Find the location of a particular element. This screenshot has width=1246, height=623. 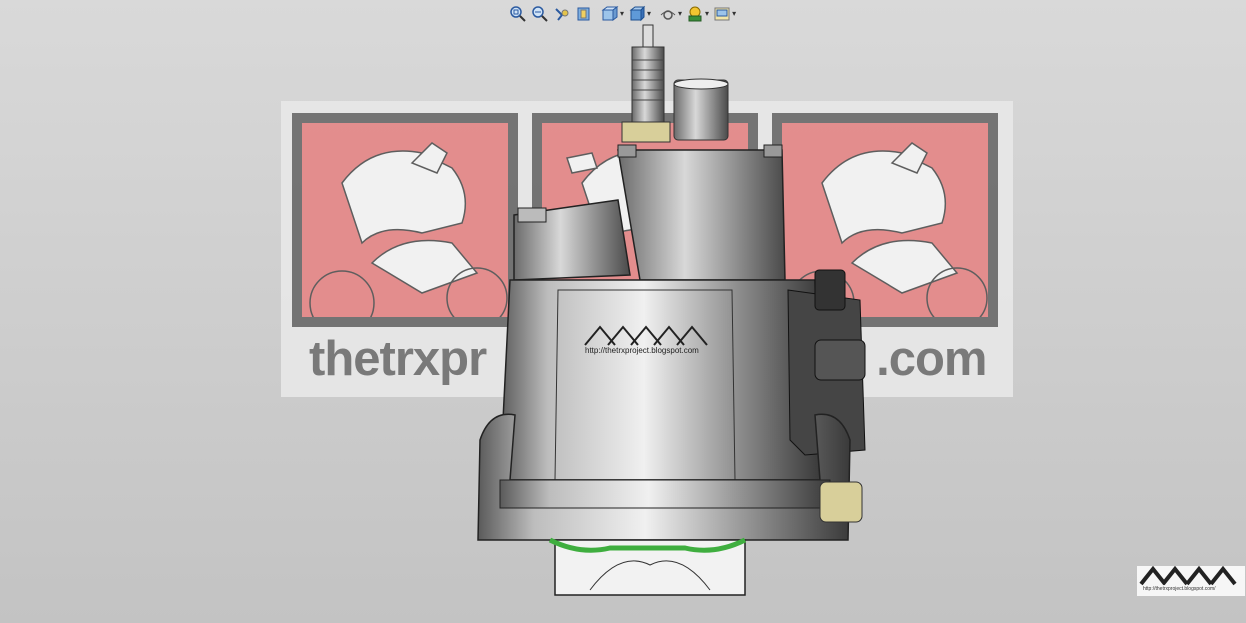

previous-view-icon is located at coordinates (562, 14).